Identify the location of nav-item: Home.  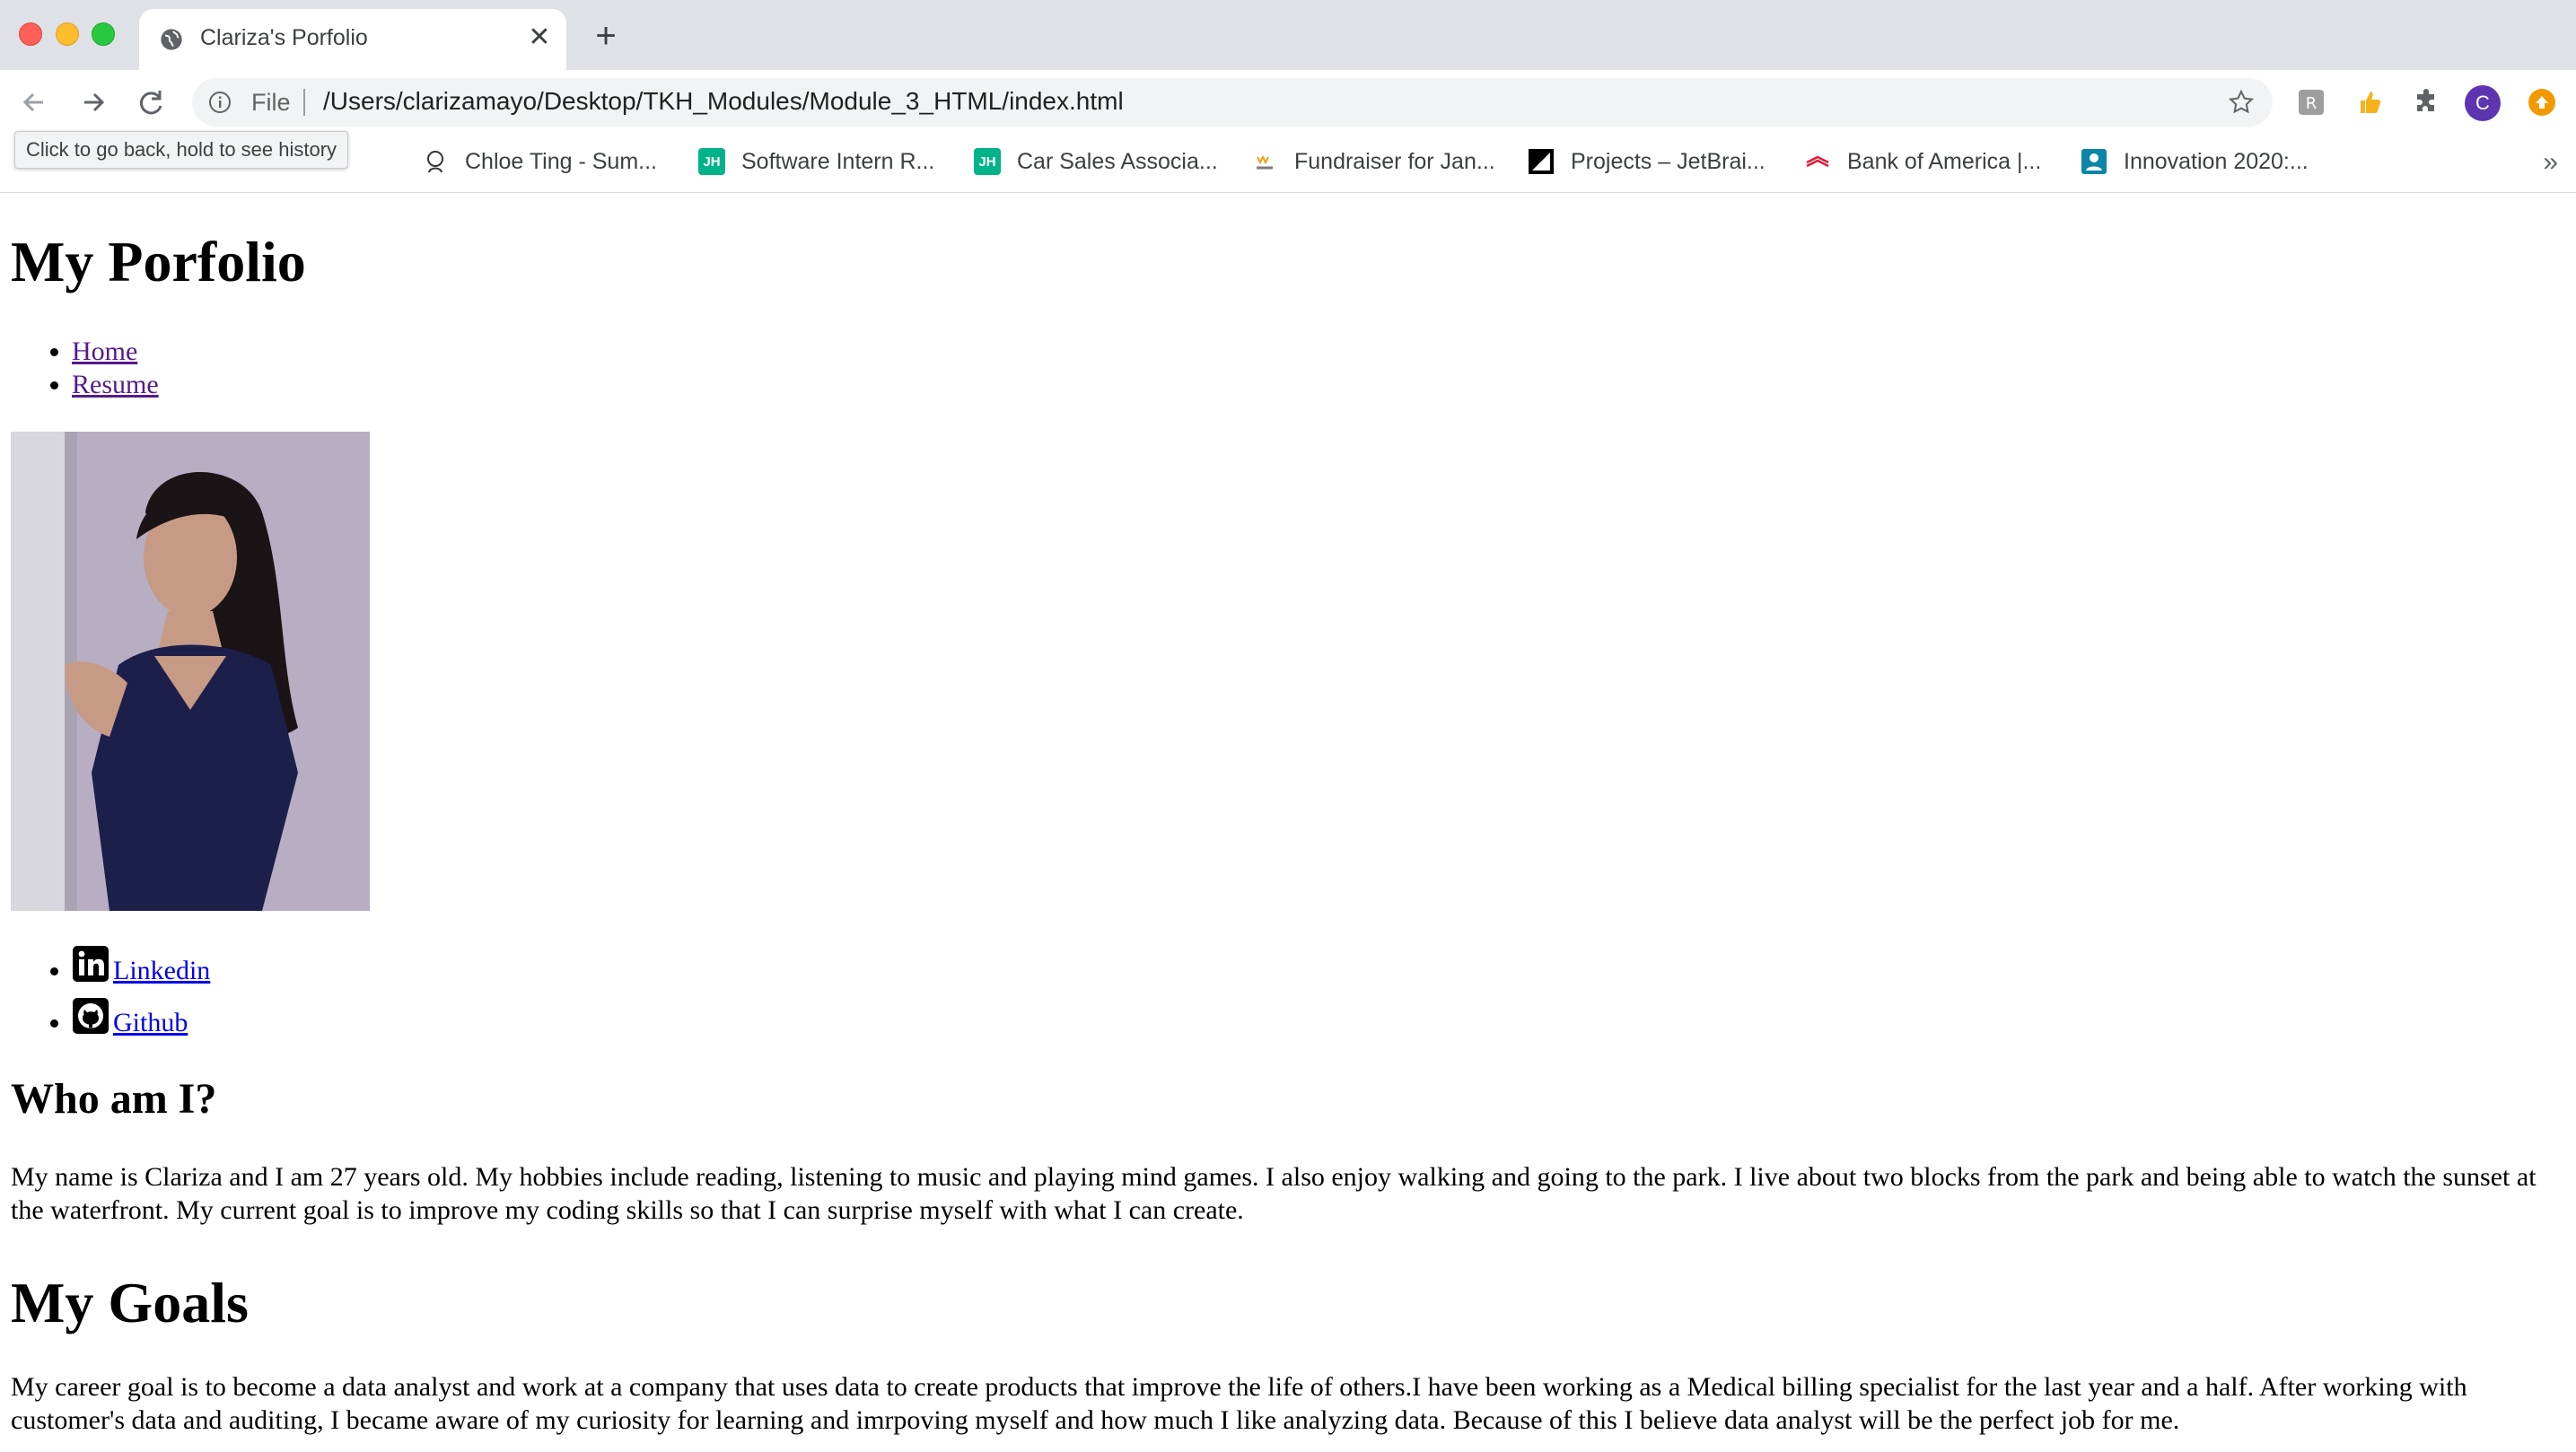
(116, 352).